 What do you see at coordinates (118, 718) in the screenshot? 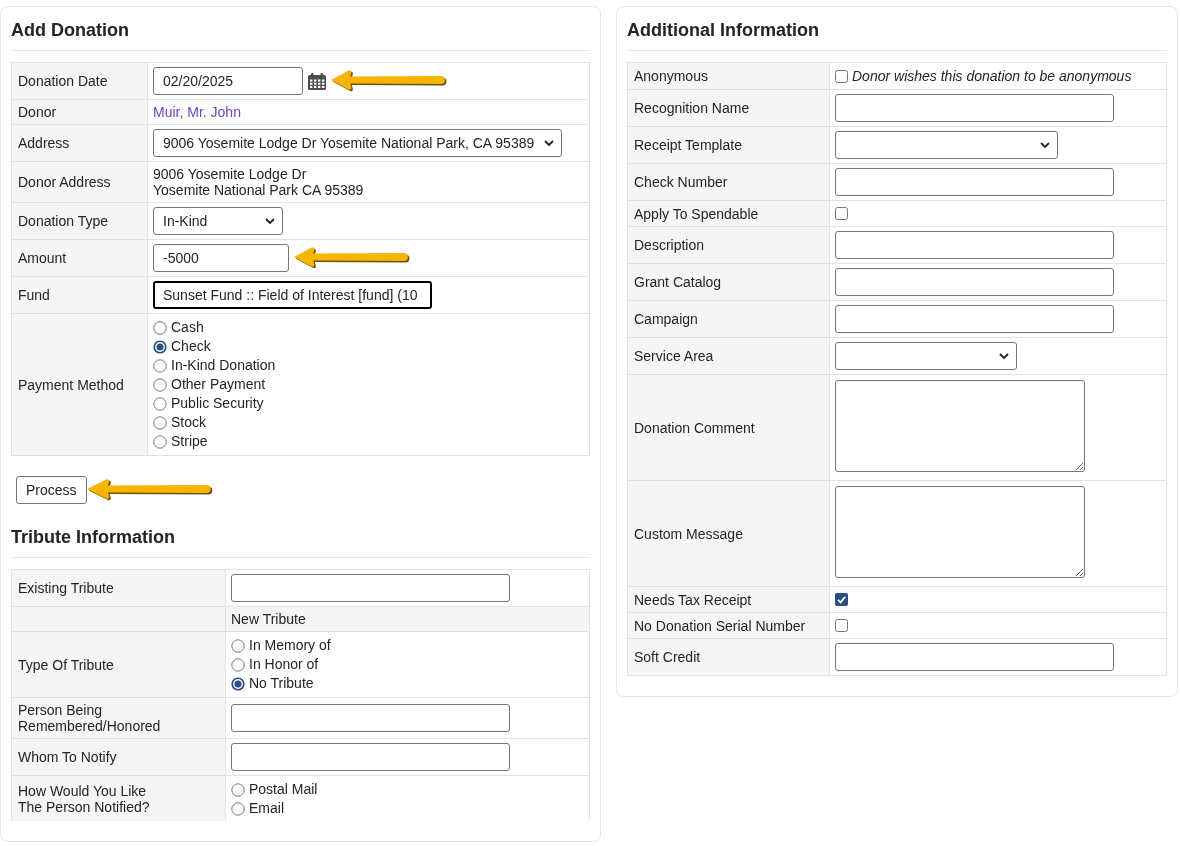
I see `field-label: Person Being Remembered/Honored` at bounding box center [118, 718].